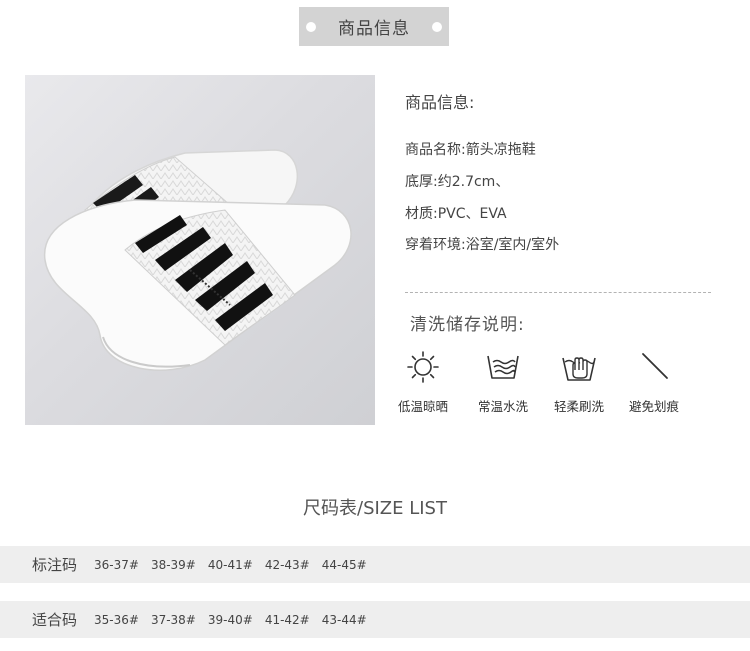 Image resolution: width=750 pixels, height=651 pixels. I want to click on spec-label: 穿着环境:, so click(435, 245).